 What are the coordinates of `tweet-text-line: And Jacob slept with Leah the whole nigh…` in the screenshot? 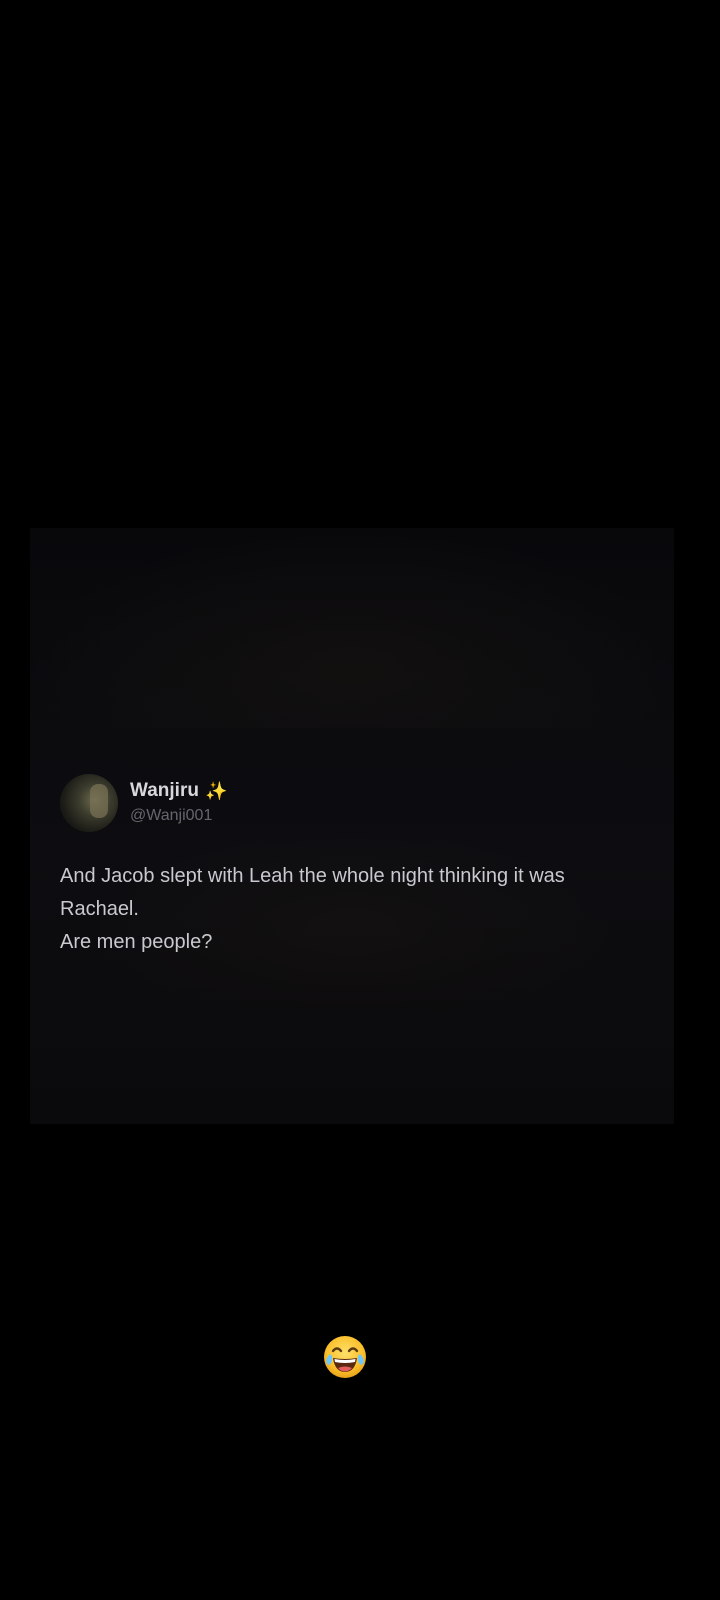 It's located at (312, 876).